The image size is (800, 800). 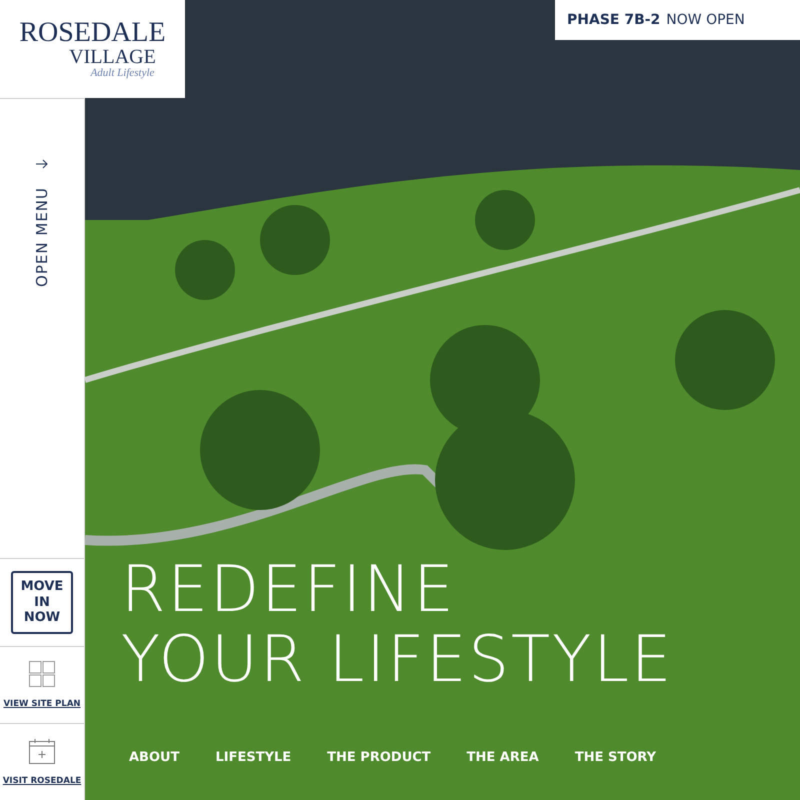 I want to click on calendar-icon, so click(x=42, y=751).